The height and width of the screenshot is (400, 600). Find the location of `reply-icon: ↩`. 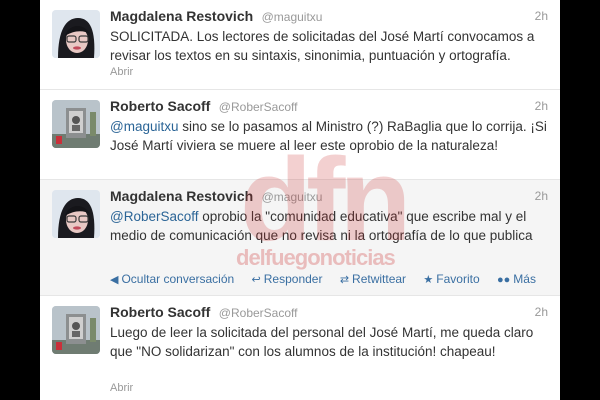

reply-icon: ↩ is located at coordinates (256, 280).